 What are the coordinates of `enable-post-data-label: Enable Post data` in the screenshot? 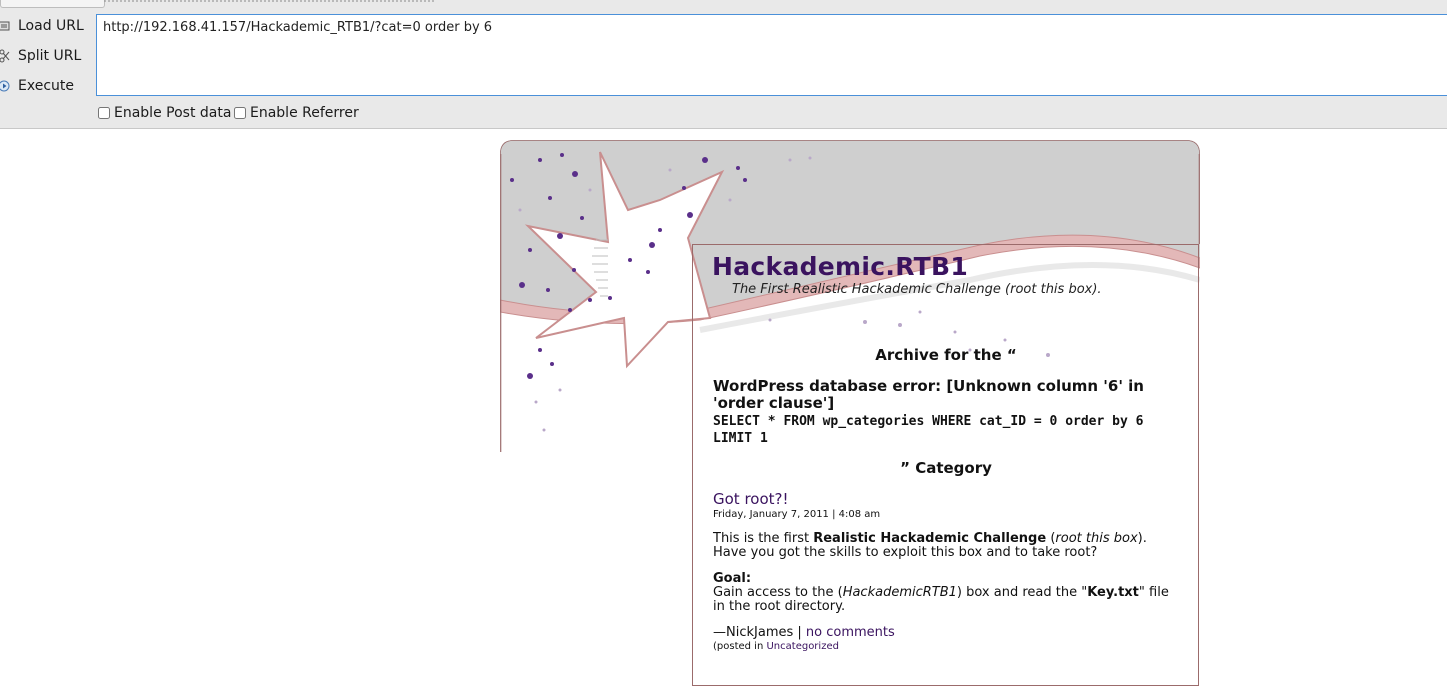 It's located at (173, 113).